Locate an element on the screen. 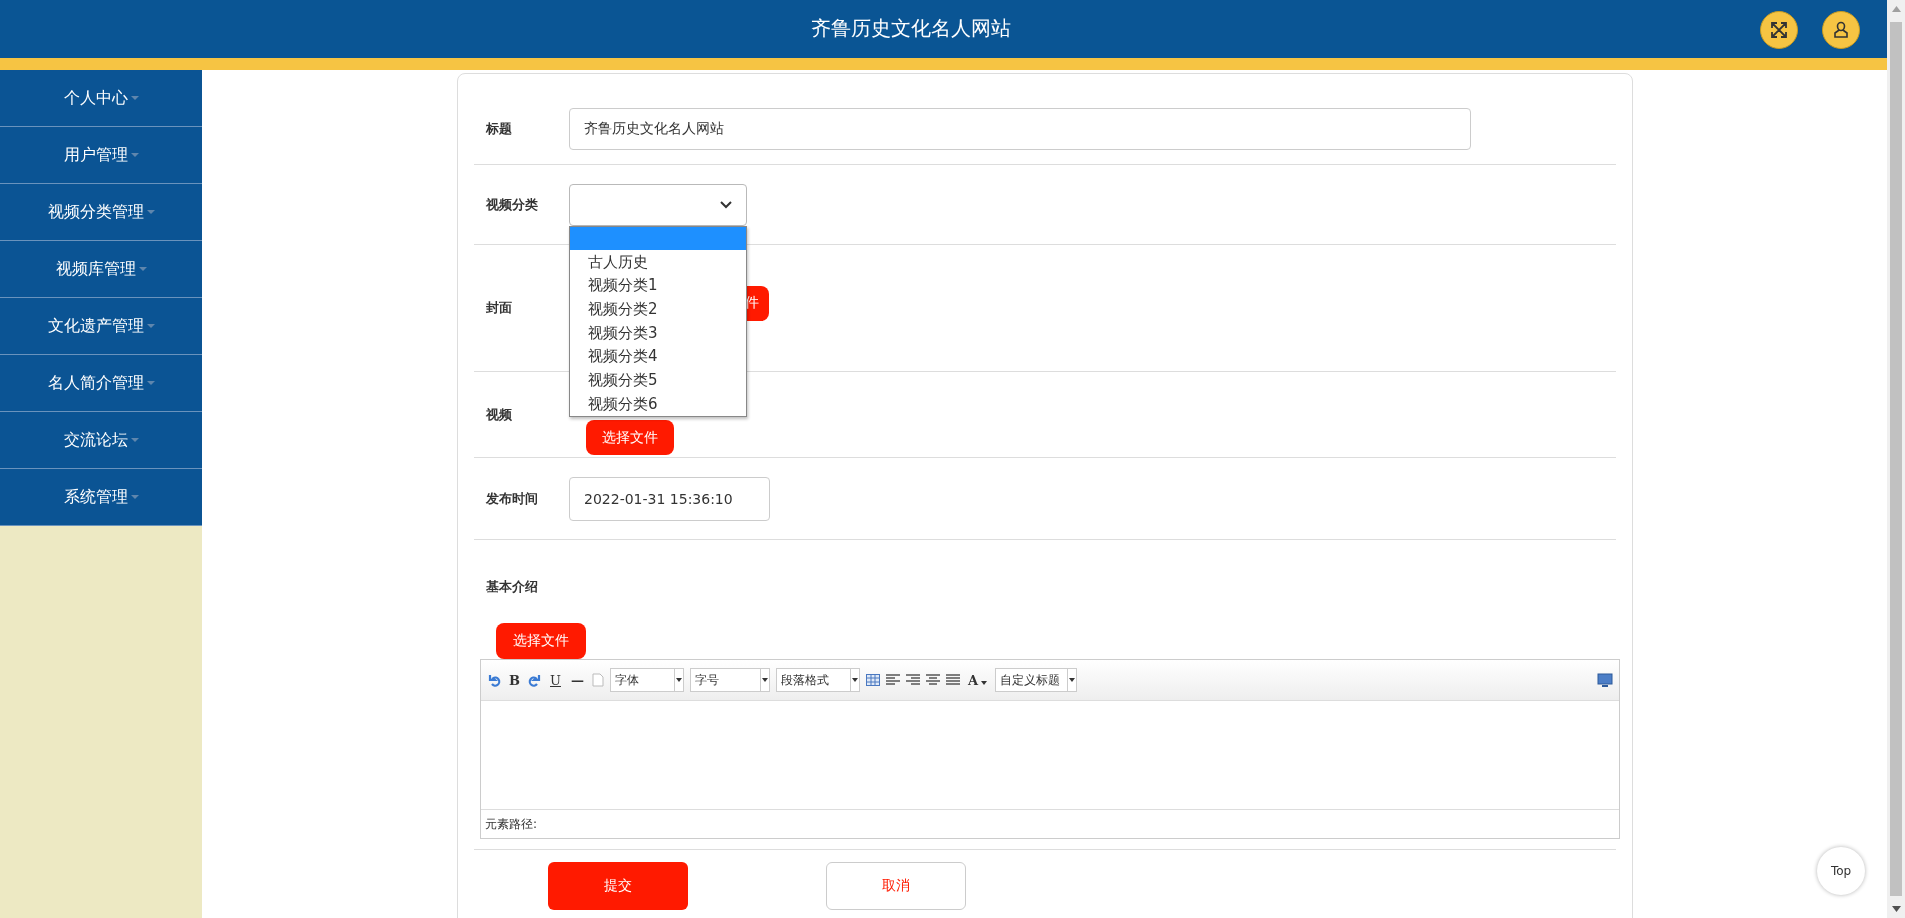 The height and width of the screenshot is (918, 1905). monitor-icon is located at coordinates (1605, 680).